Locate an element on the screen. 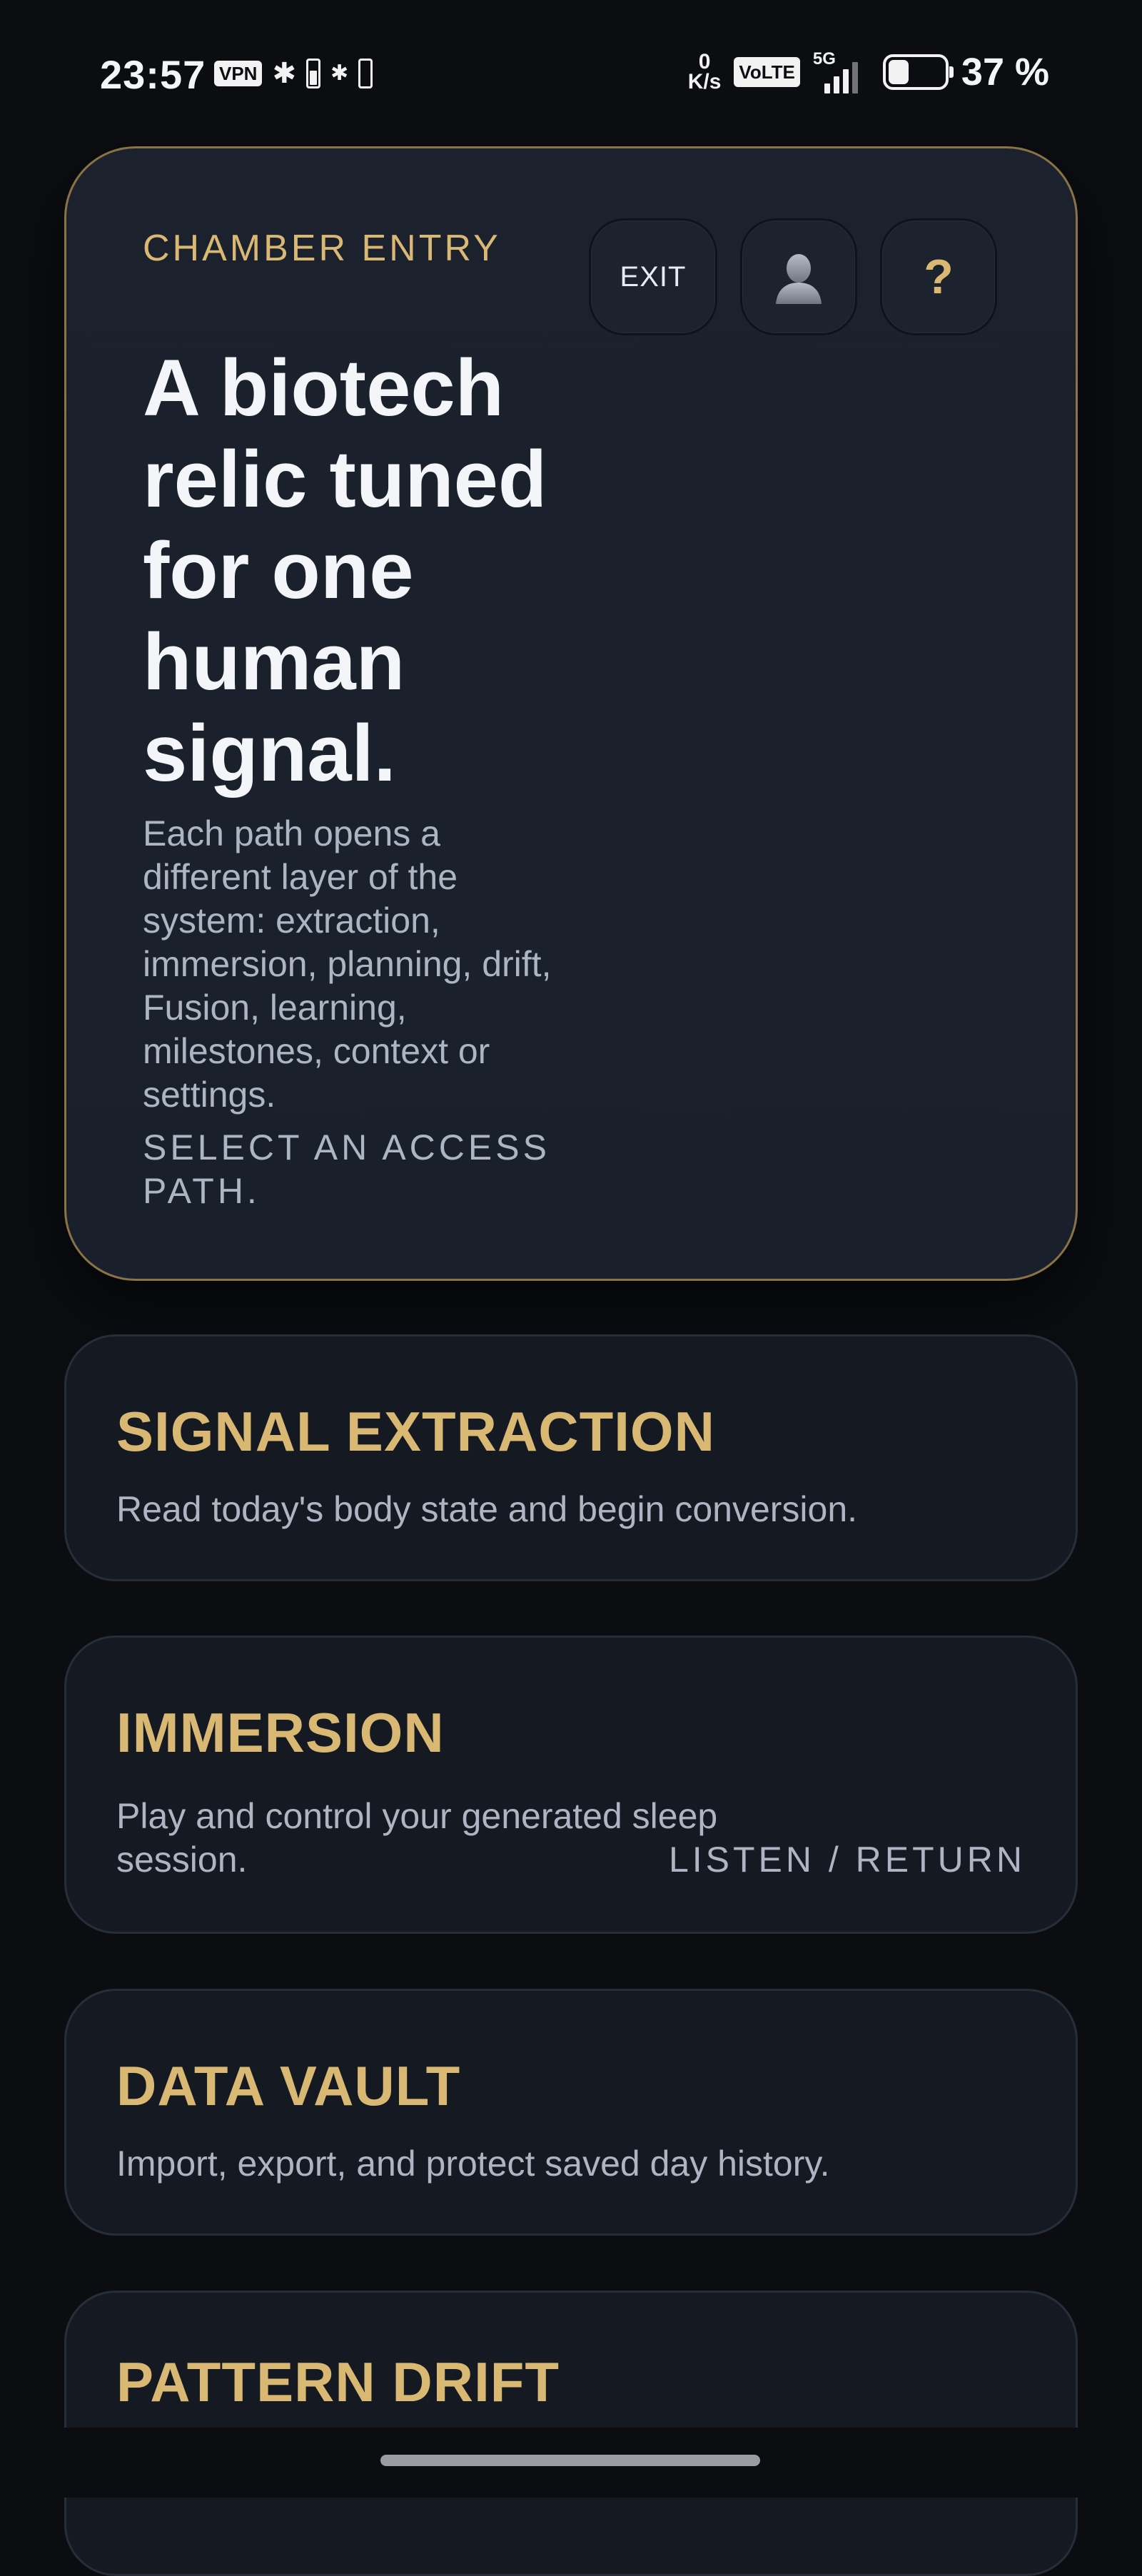 The width and height of the screenshot is (1142, 2576). home-indicator is located at coordinates (570, 2460).